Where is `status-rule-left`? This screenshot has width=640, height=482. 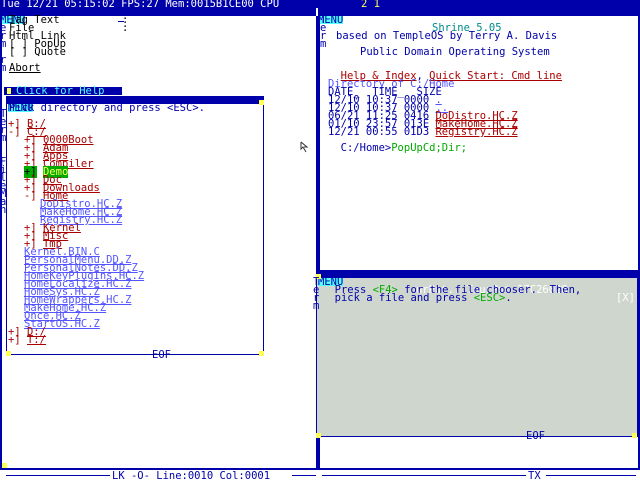
status-rule-left is located at coordinates (58, 475).